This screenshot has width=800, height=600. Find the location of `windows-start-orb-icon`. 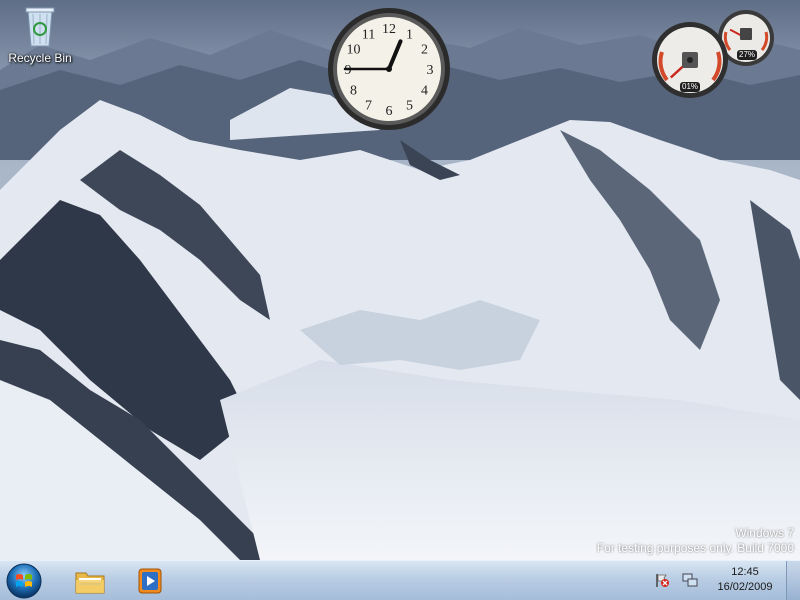

windows-start-orb-icon is located at coordinates (24, 581).